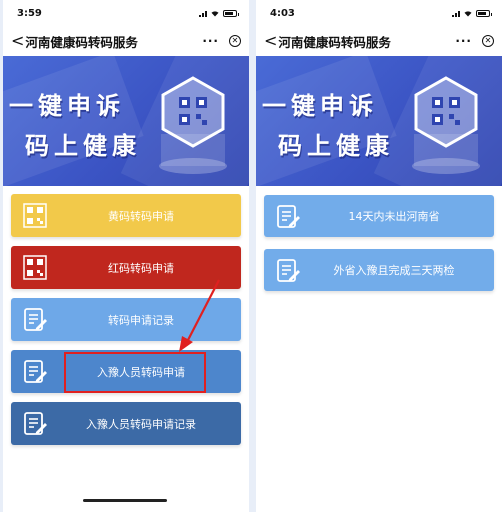  What do you see at coordinates (126, 423) in the screenshot?
I see `entry-henan-record-button: 入豫人员转码申请记录` at bounding box center [126, 423].